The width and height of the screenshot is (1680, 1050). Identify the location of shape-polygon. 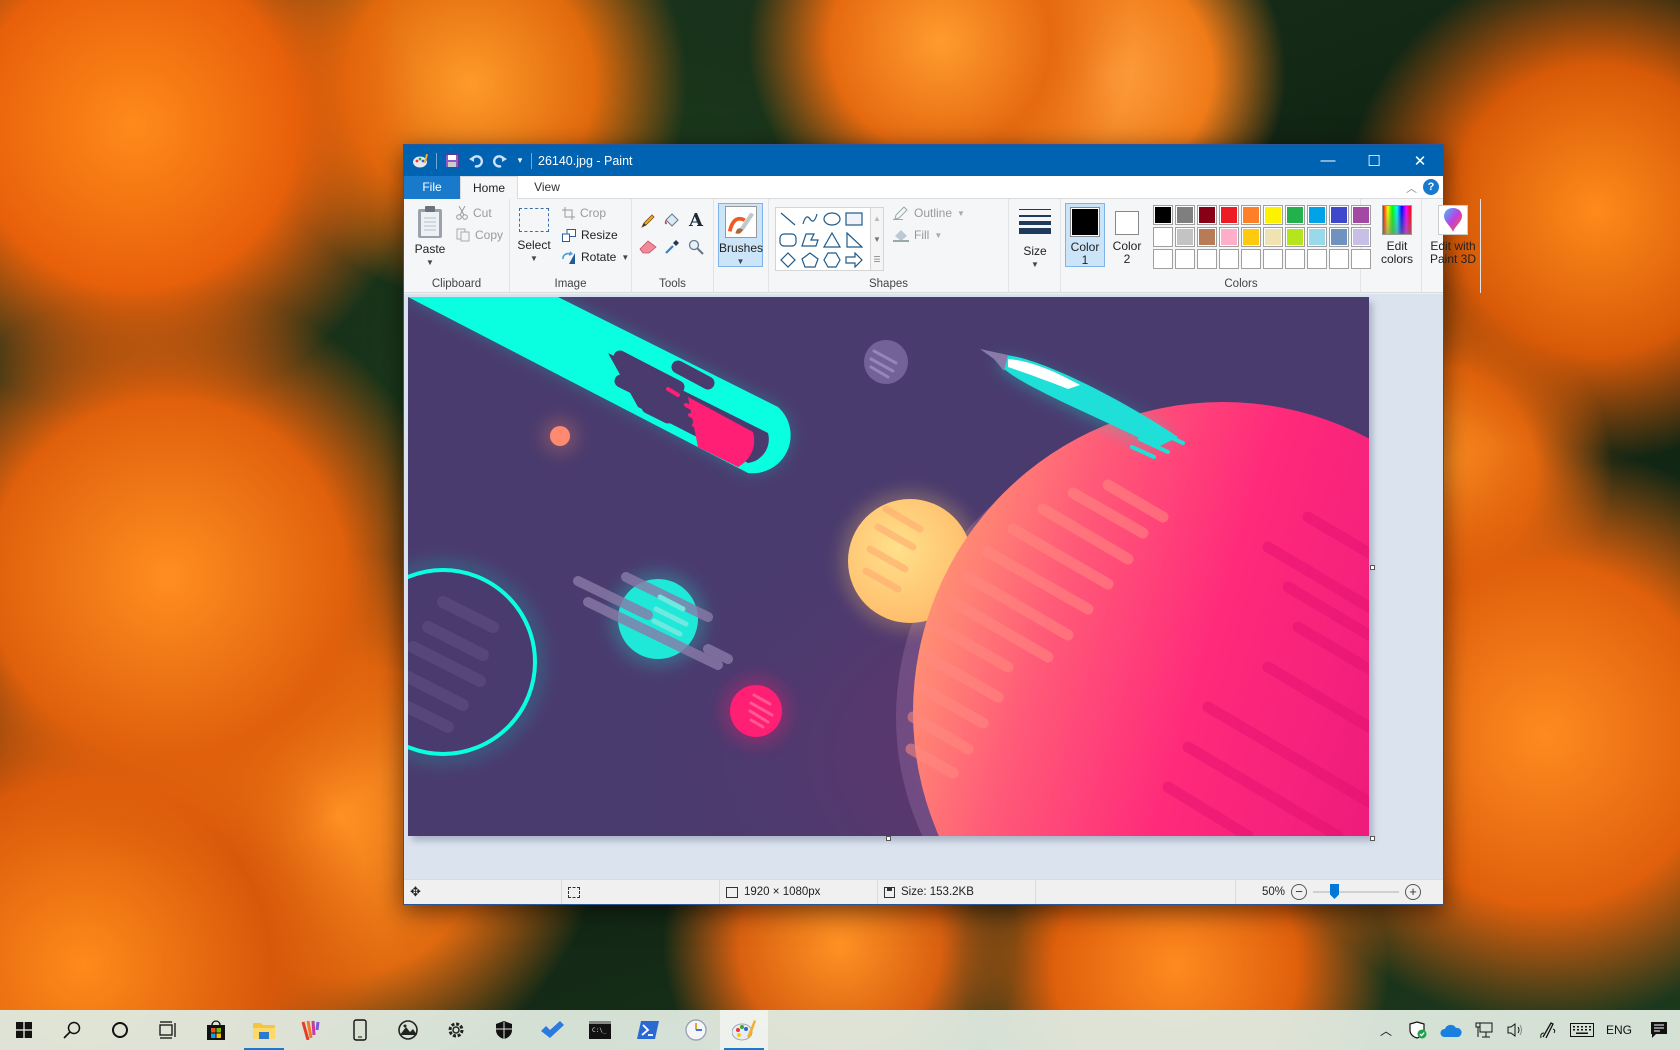
(810, 240).